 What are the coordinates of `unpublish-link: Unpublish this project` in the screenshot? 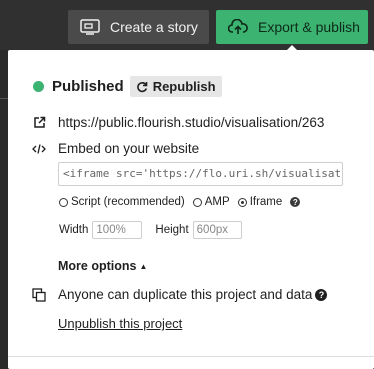 It's located at (120, 323).